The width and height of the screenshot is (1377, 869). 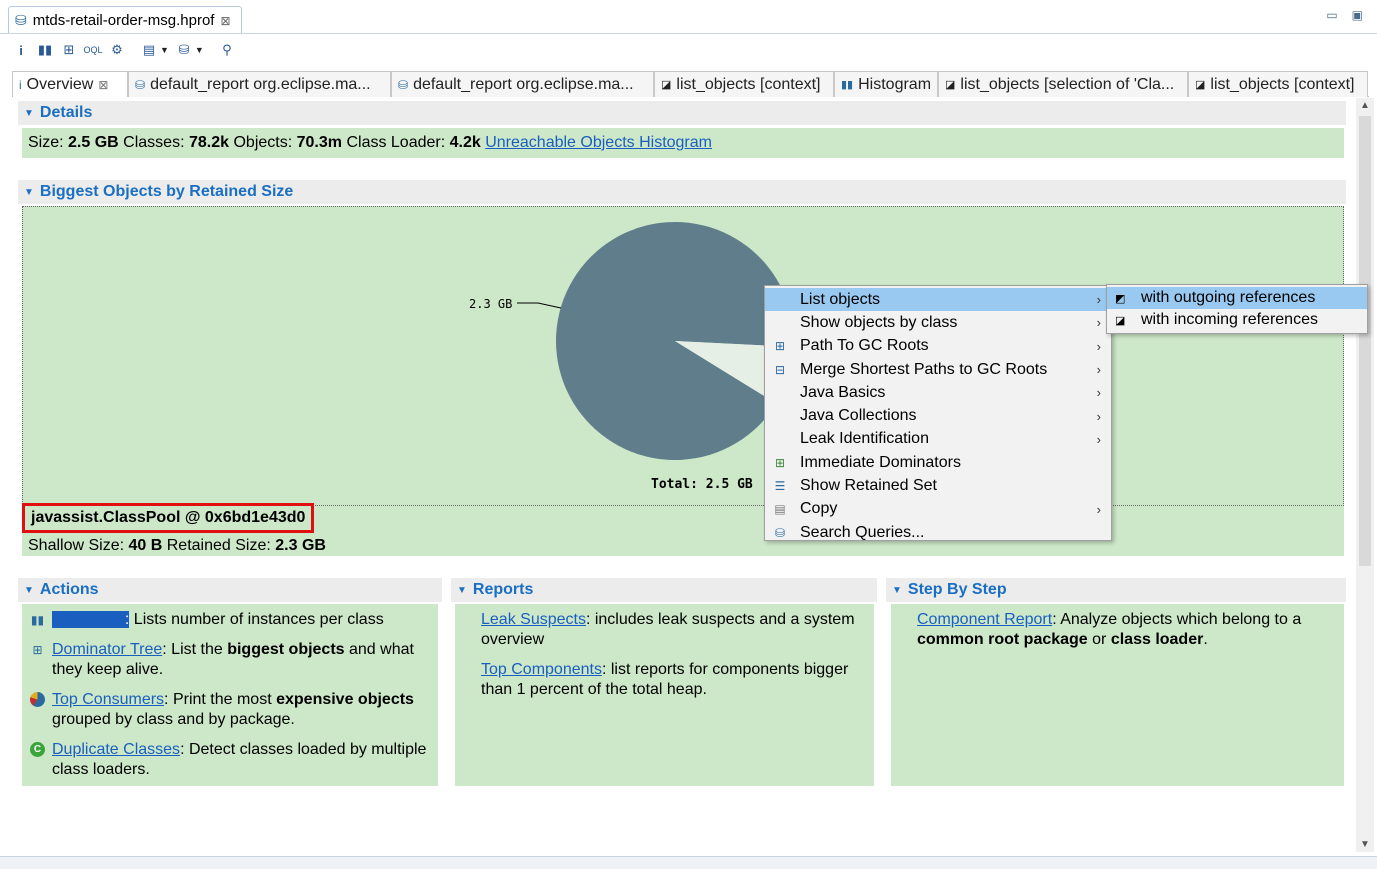 I want to click on menu-item-list-objects: List objects ›, so click(x=938, y=300).